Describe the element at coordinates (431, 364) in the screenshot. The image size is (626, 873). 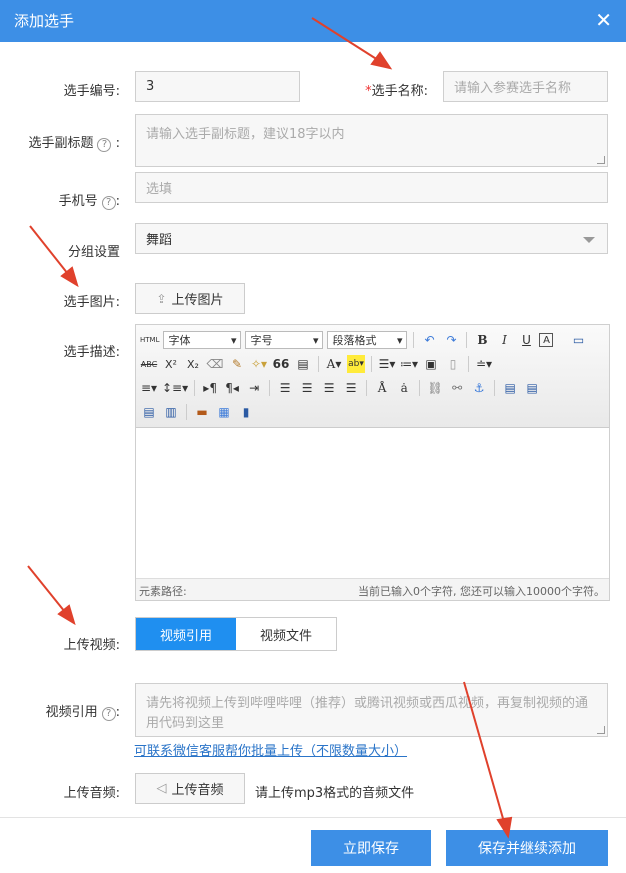
I see `select-all-icon: ▣` at that location.